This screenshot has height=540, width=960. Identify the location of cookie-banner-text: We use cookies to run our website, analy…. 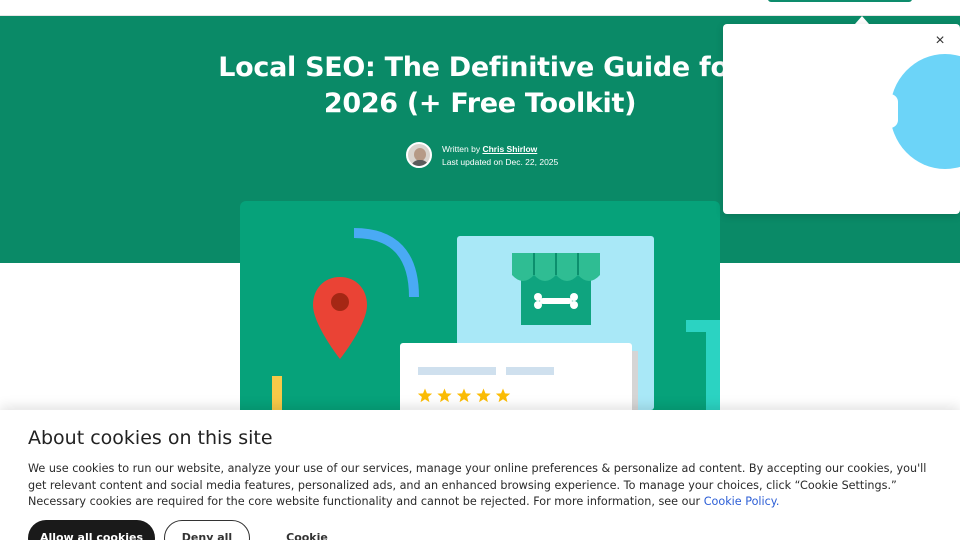
(483, 486).